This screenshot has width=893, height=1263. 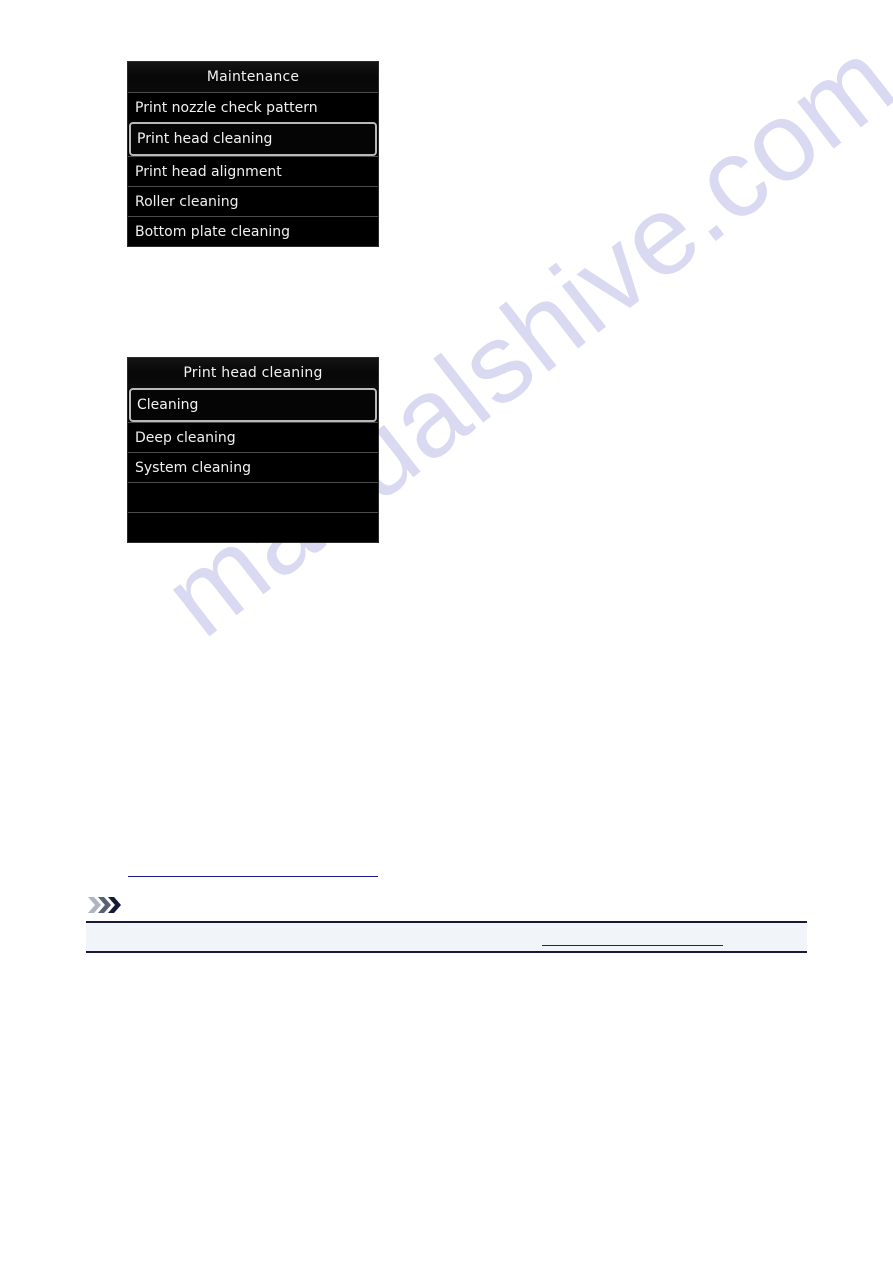 I want to click on menu-item-roller-cleaning: Roller cleaning, so click(x=253, y=201).